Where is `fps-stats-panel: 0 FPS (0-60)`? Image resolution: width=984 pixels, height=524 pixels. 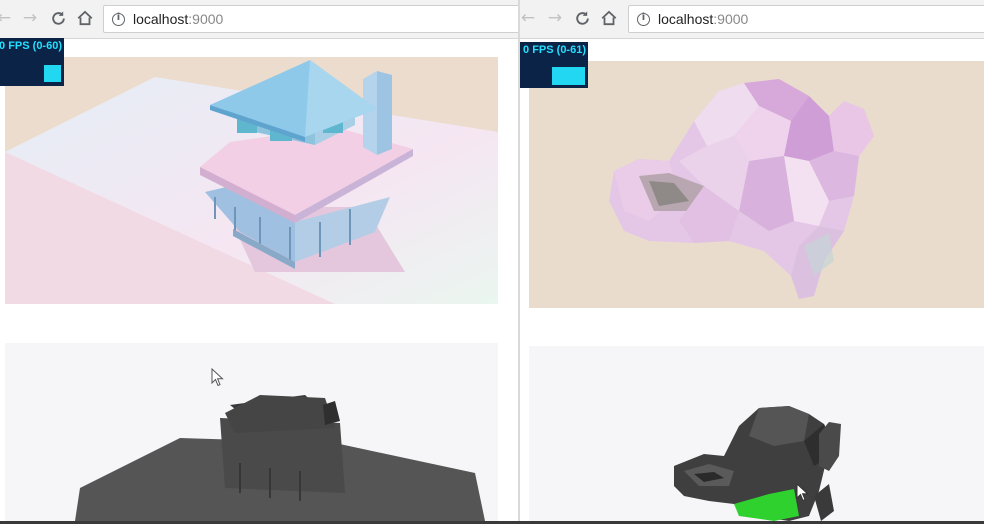
fps-stats-panel: 0 FPS (0-60) is located at coordinates (32, 62).